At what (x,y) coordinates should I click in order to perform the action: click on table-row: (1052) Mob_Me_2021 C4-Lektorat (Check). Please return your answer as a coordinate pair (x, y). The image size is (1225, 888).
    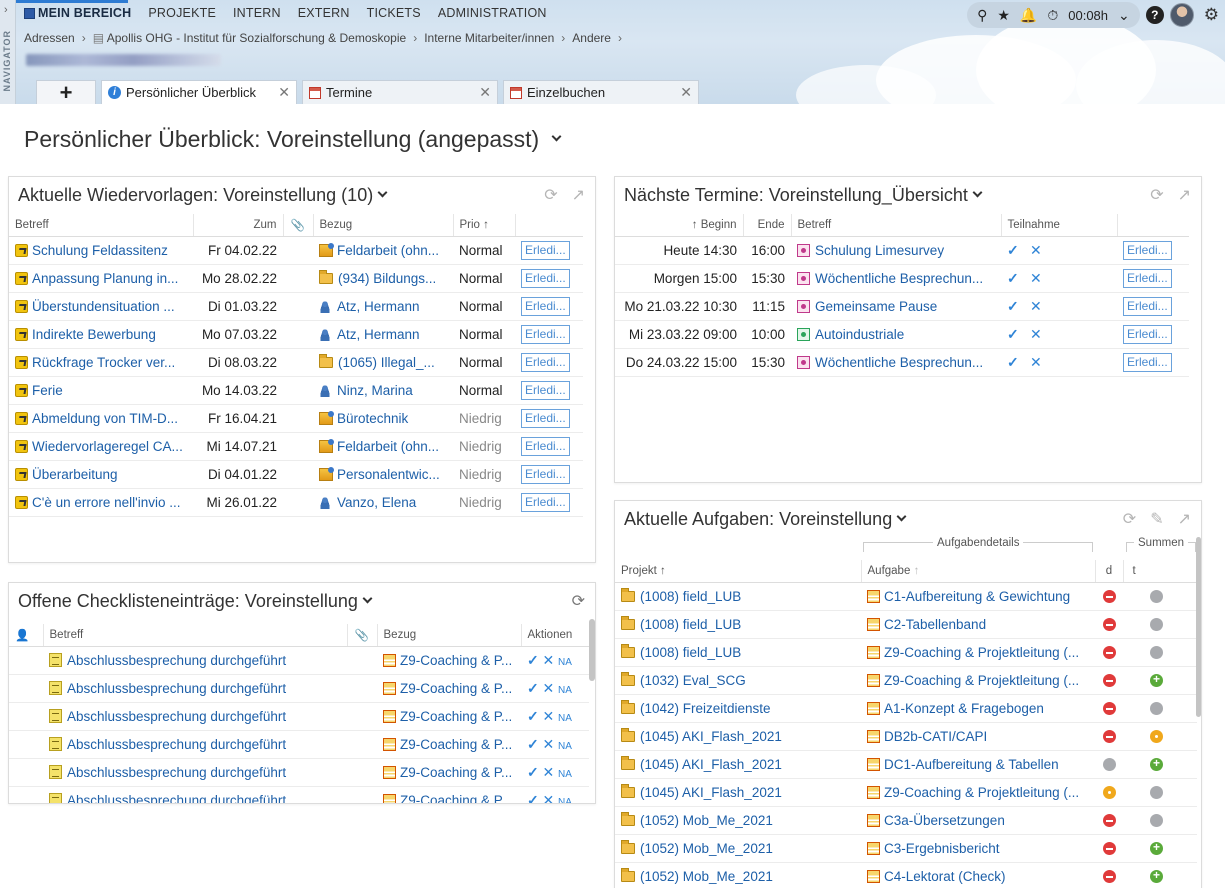
    Looking at the image, I should click on (906, 875).